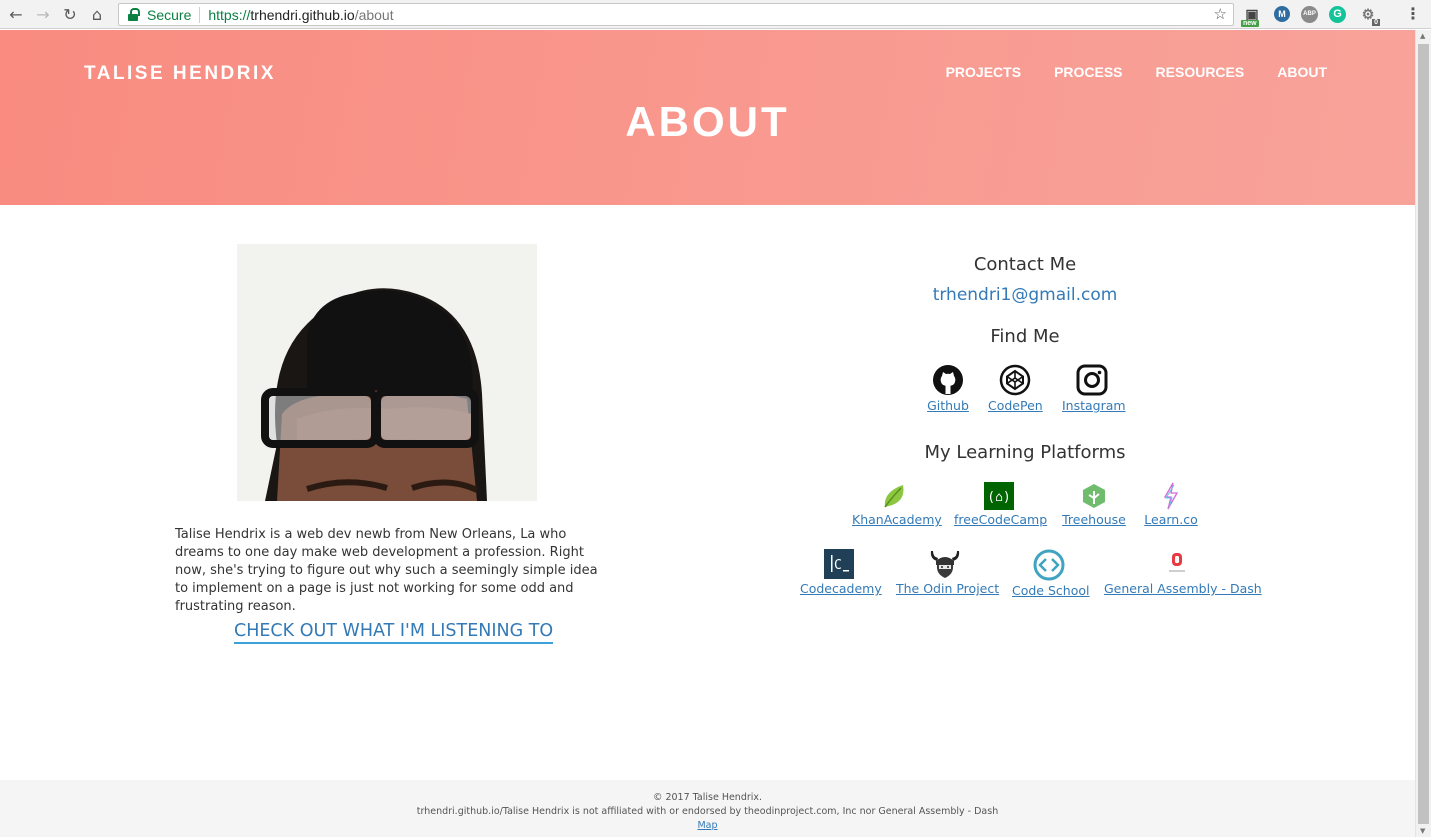 The image size is (1431, 837). What do you see at coordinates (169, 14) in the screenshot?
I see `secure-label: Secure` at bounding box center [169, 14].